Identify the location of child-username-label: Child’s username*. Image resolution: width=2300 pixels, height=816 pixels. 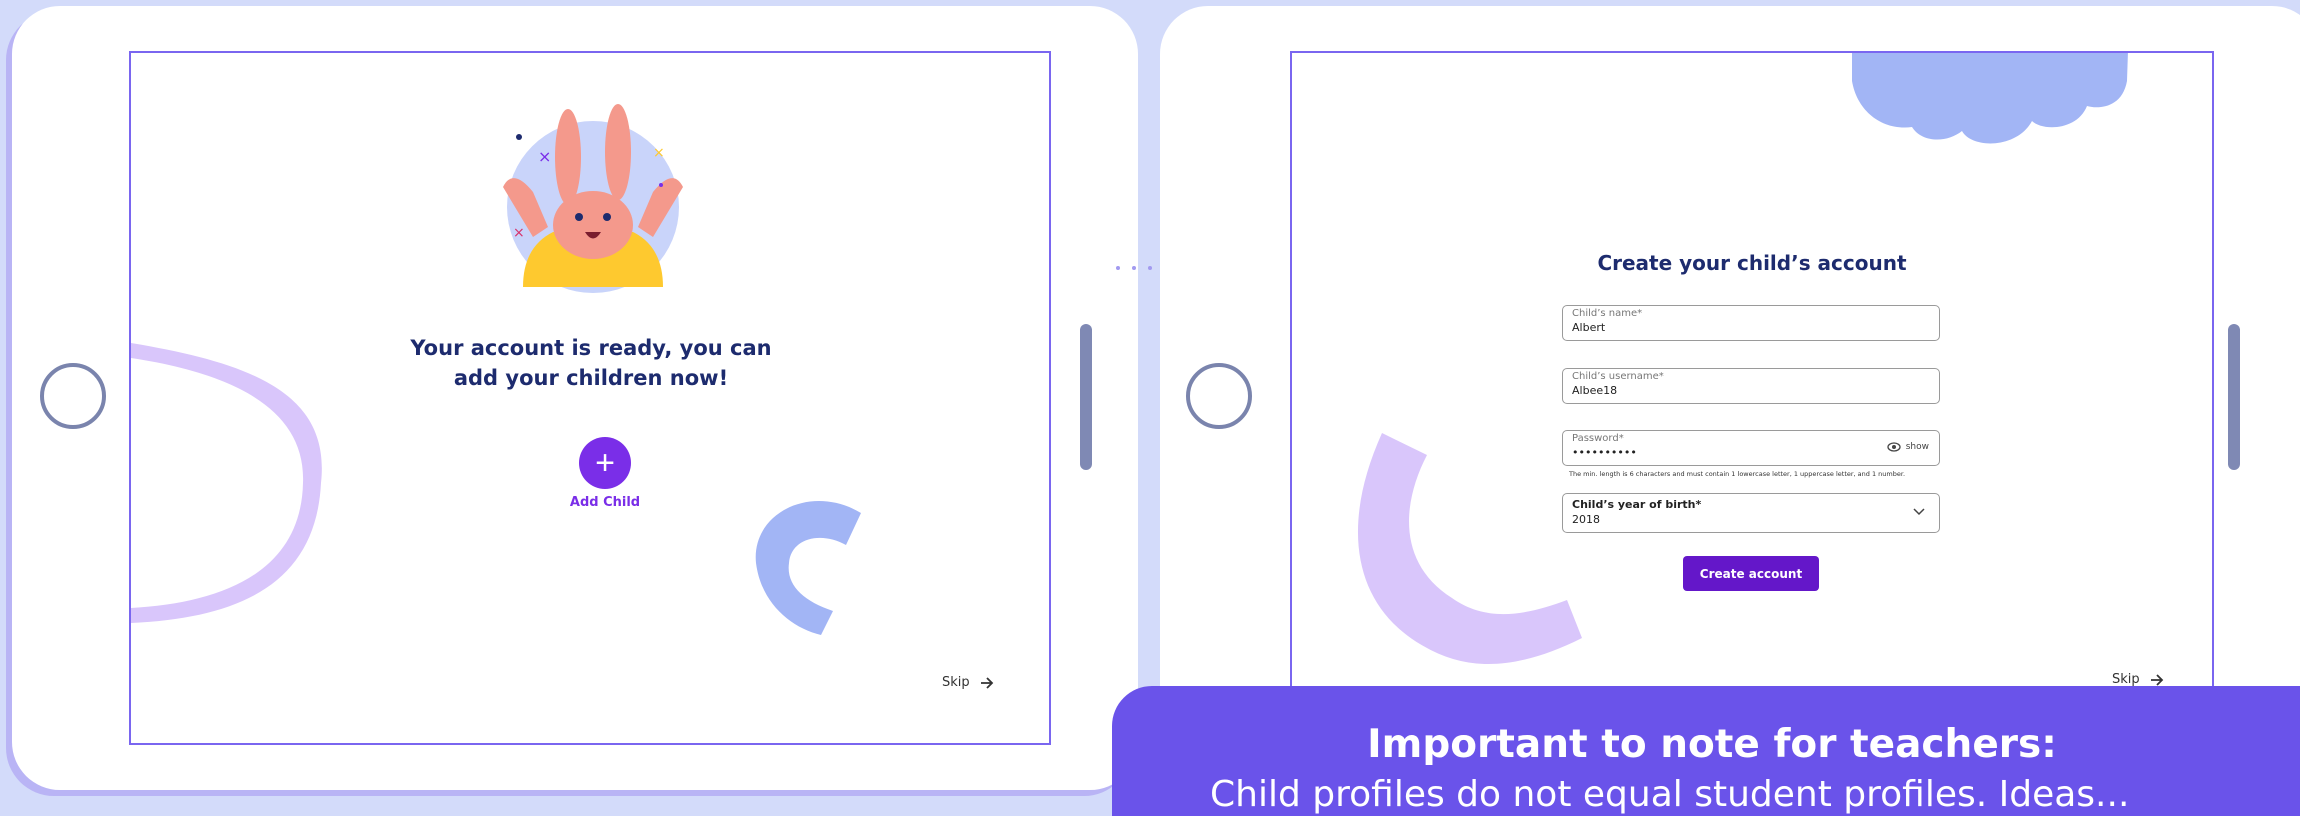
(1618, 376).